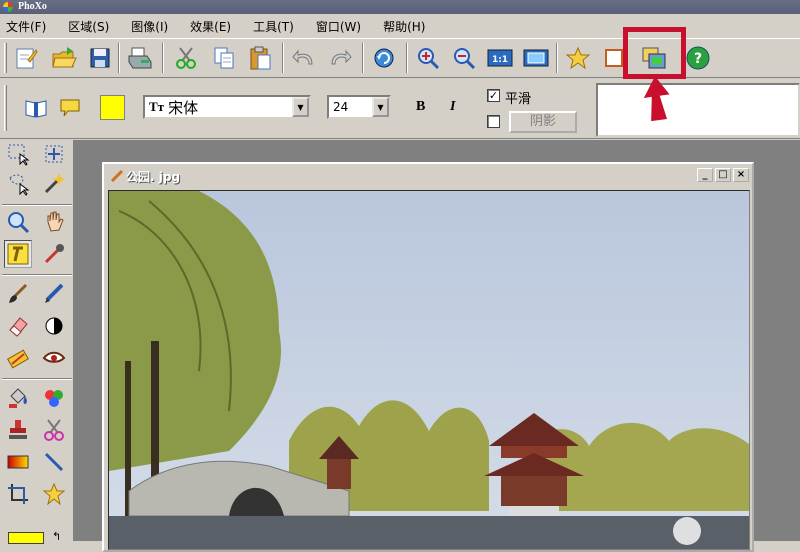 This screenshot has width=800, height=552. I want to click on eyedropper-icon, so click(54, 254).